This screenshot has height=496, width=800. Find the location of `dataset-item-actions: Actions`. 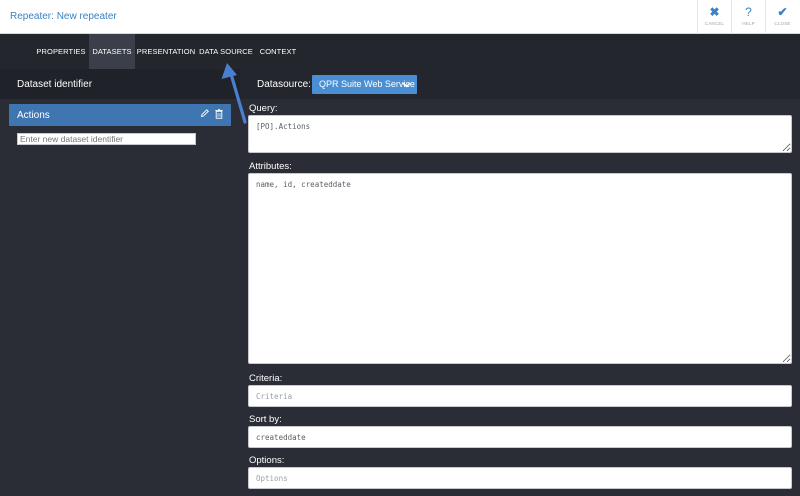

dataset-item-actions: Actions is located at coordinates (120, 115).